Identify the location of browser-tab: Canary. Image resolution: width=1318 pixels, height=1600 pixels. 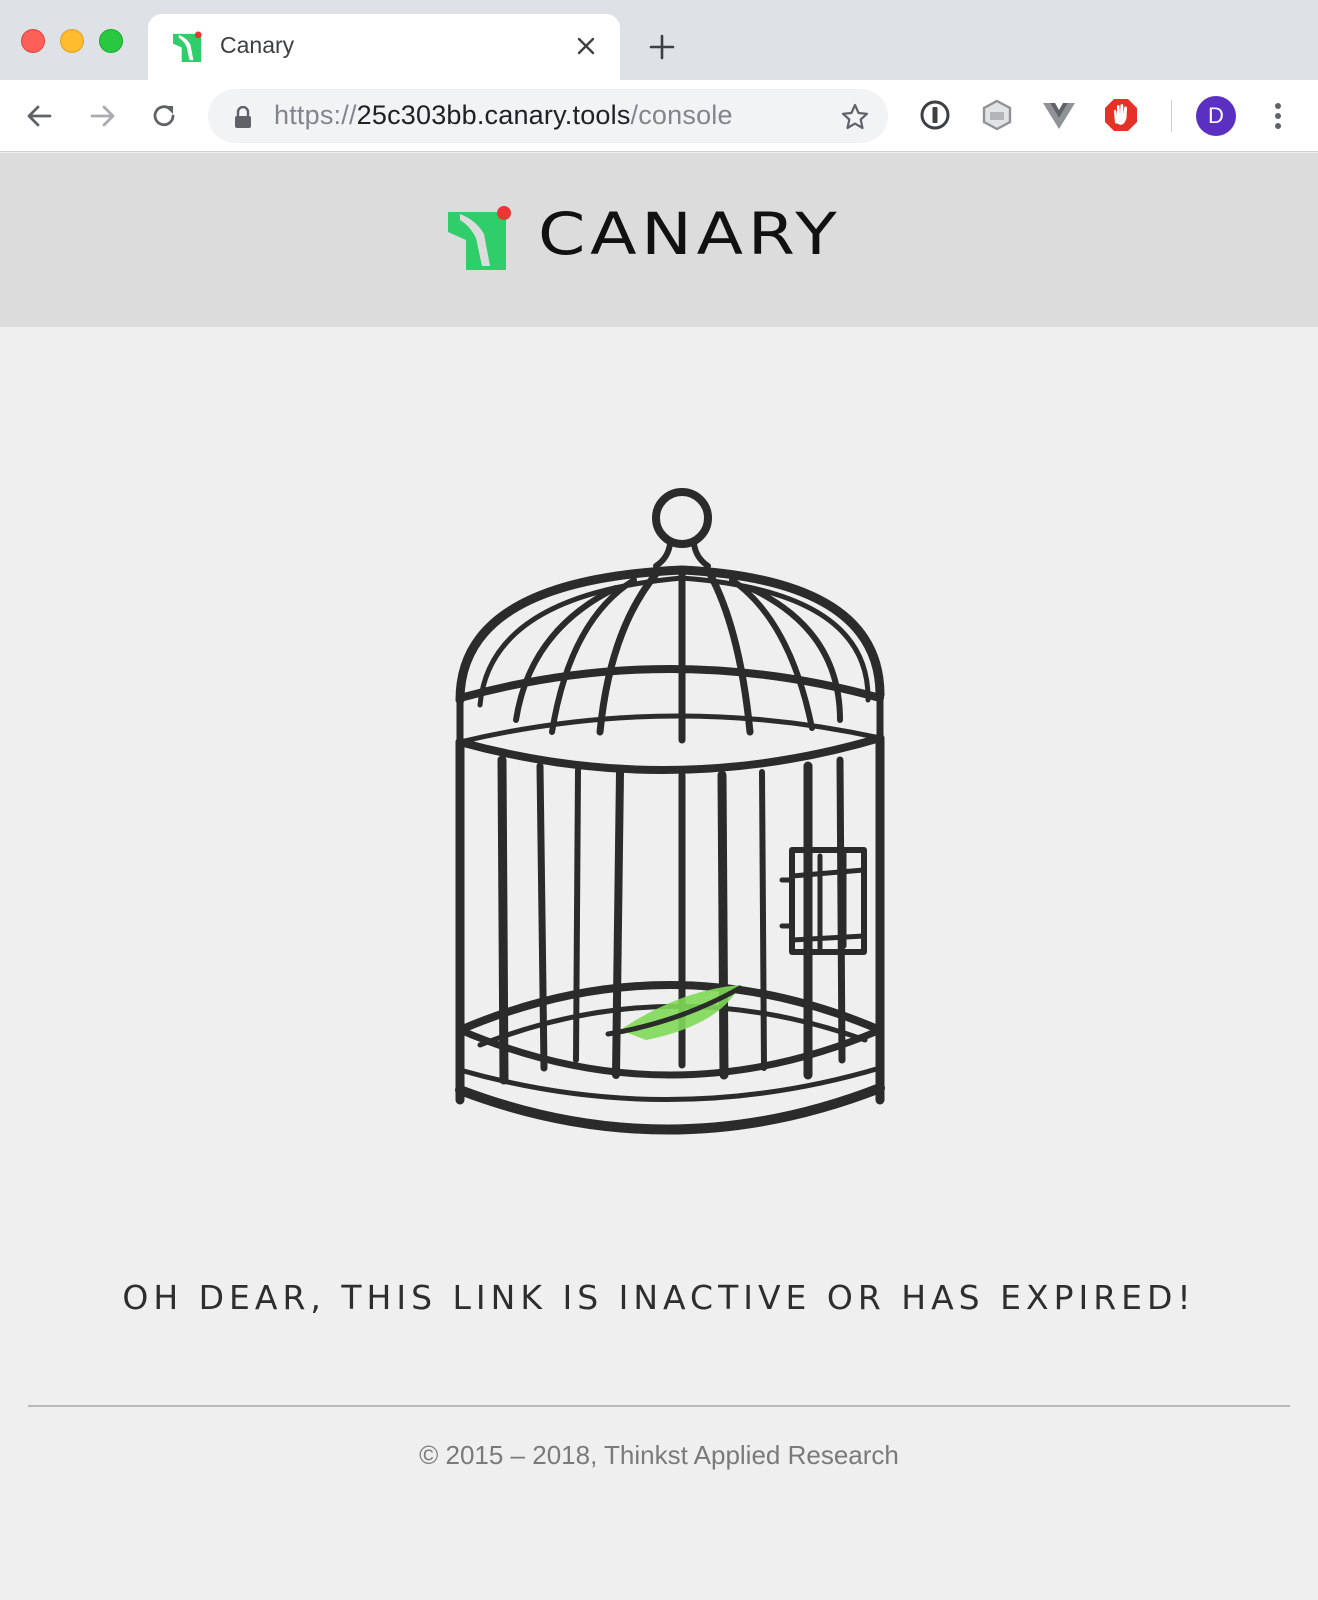
(384, 47).